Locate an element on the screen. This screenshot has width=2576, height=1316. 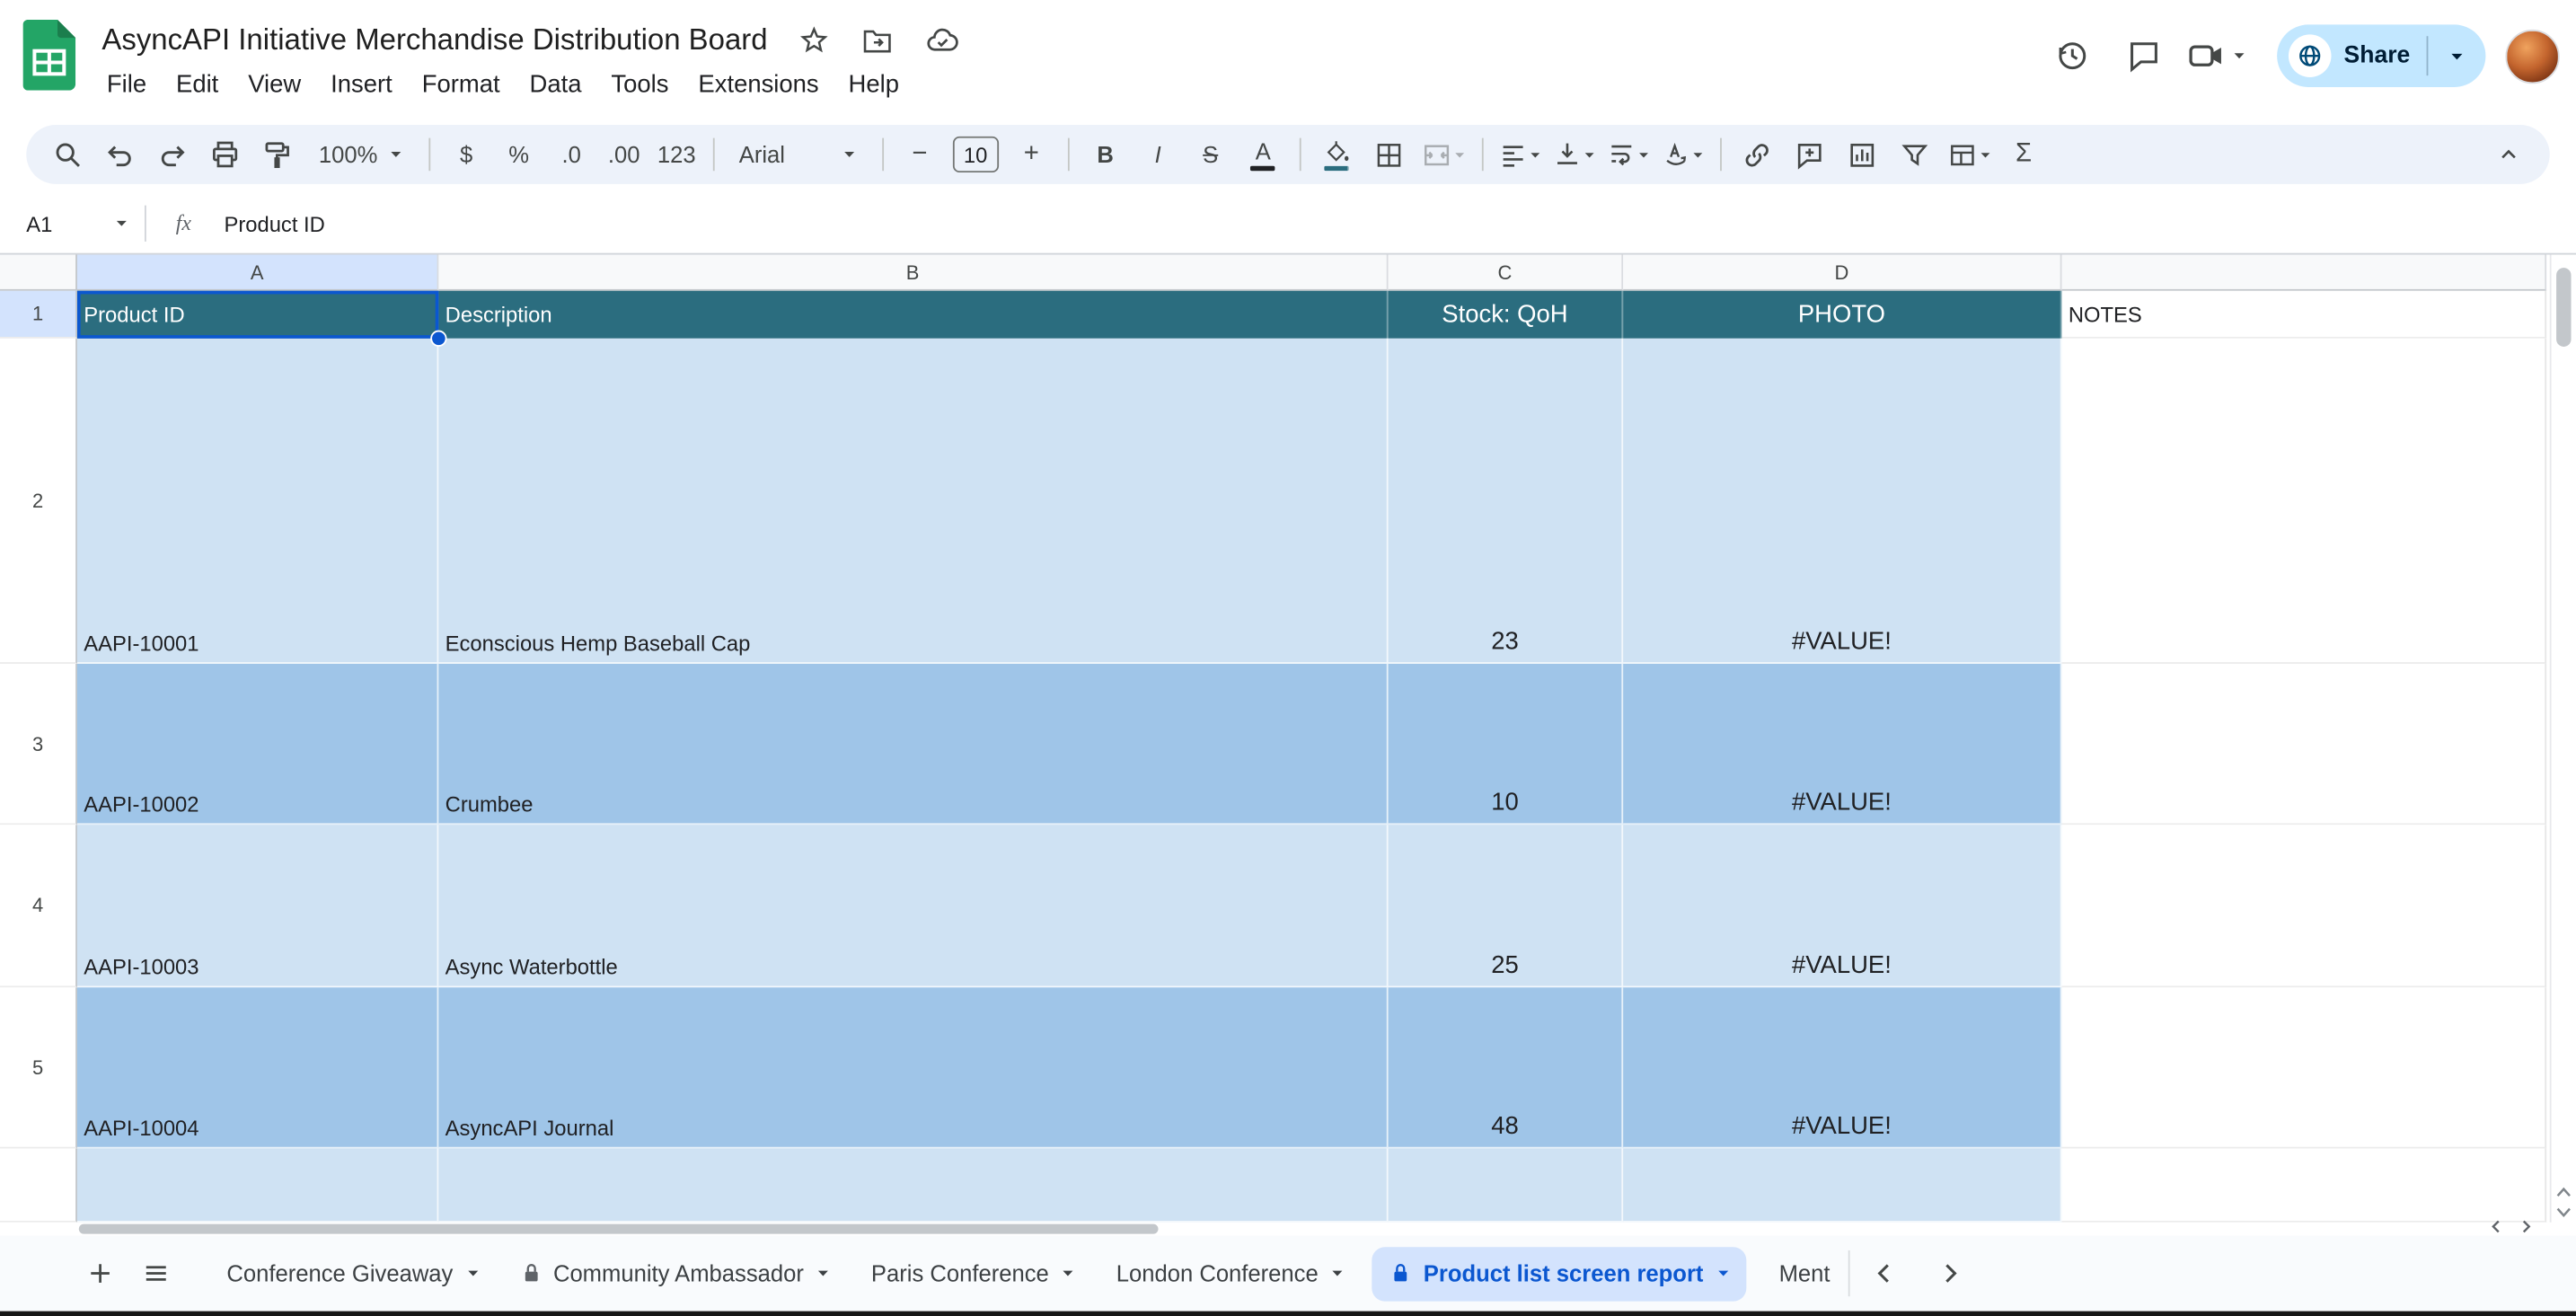
cell-D3: #VALUE! is located at coordinates (1842, 744).